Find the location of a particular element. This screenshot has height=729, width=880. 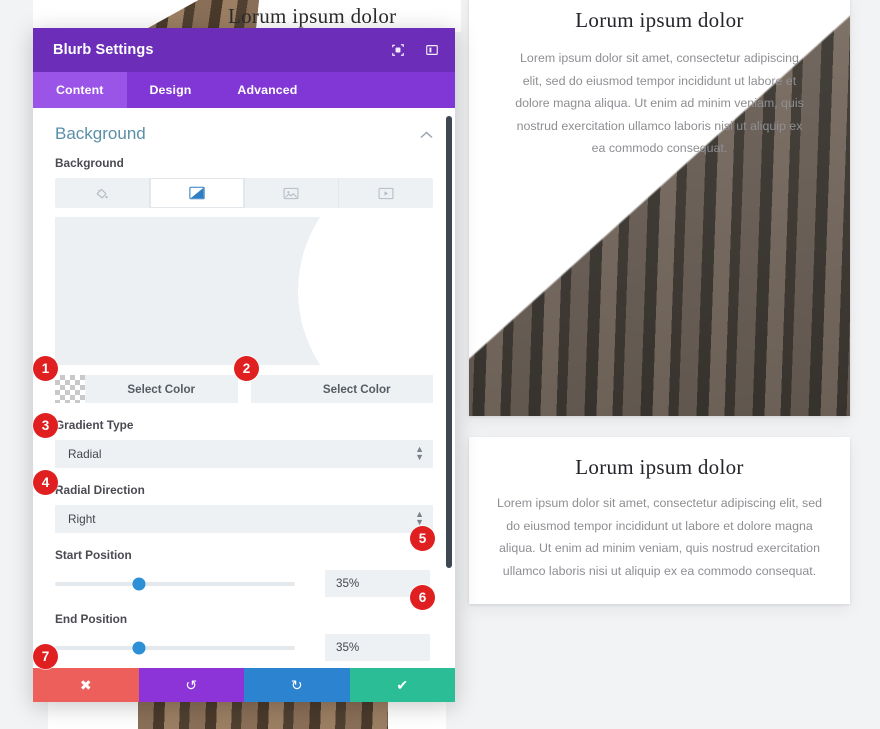

gradient-type-label: Gradient Type is located at coordinates (94, 425).